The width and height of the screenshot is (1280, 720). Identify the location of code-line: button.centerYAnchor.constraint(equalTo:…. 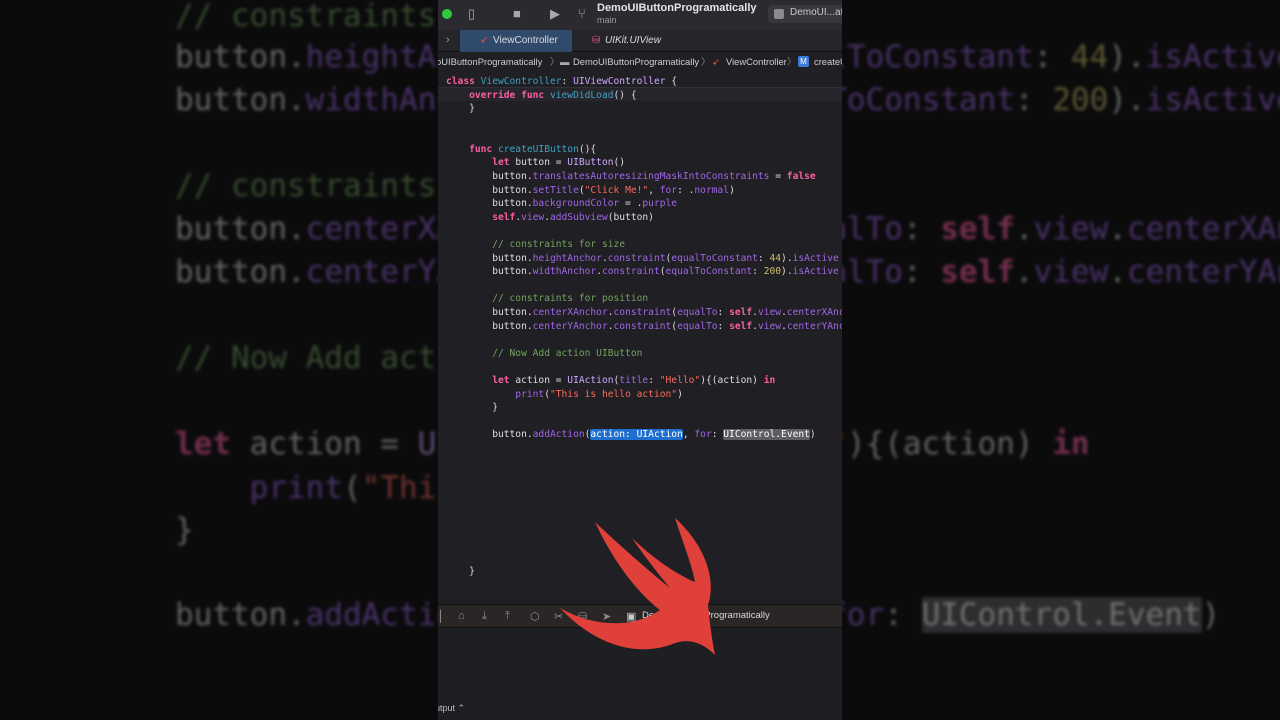
(644, 326).